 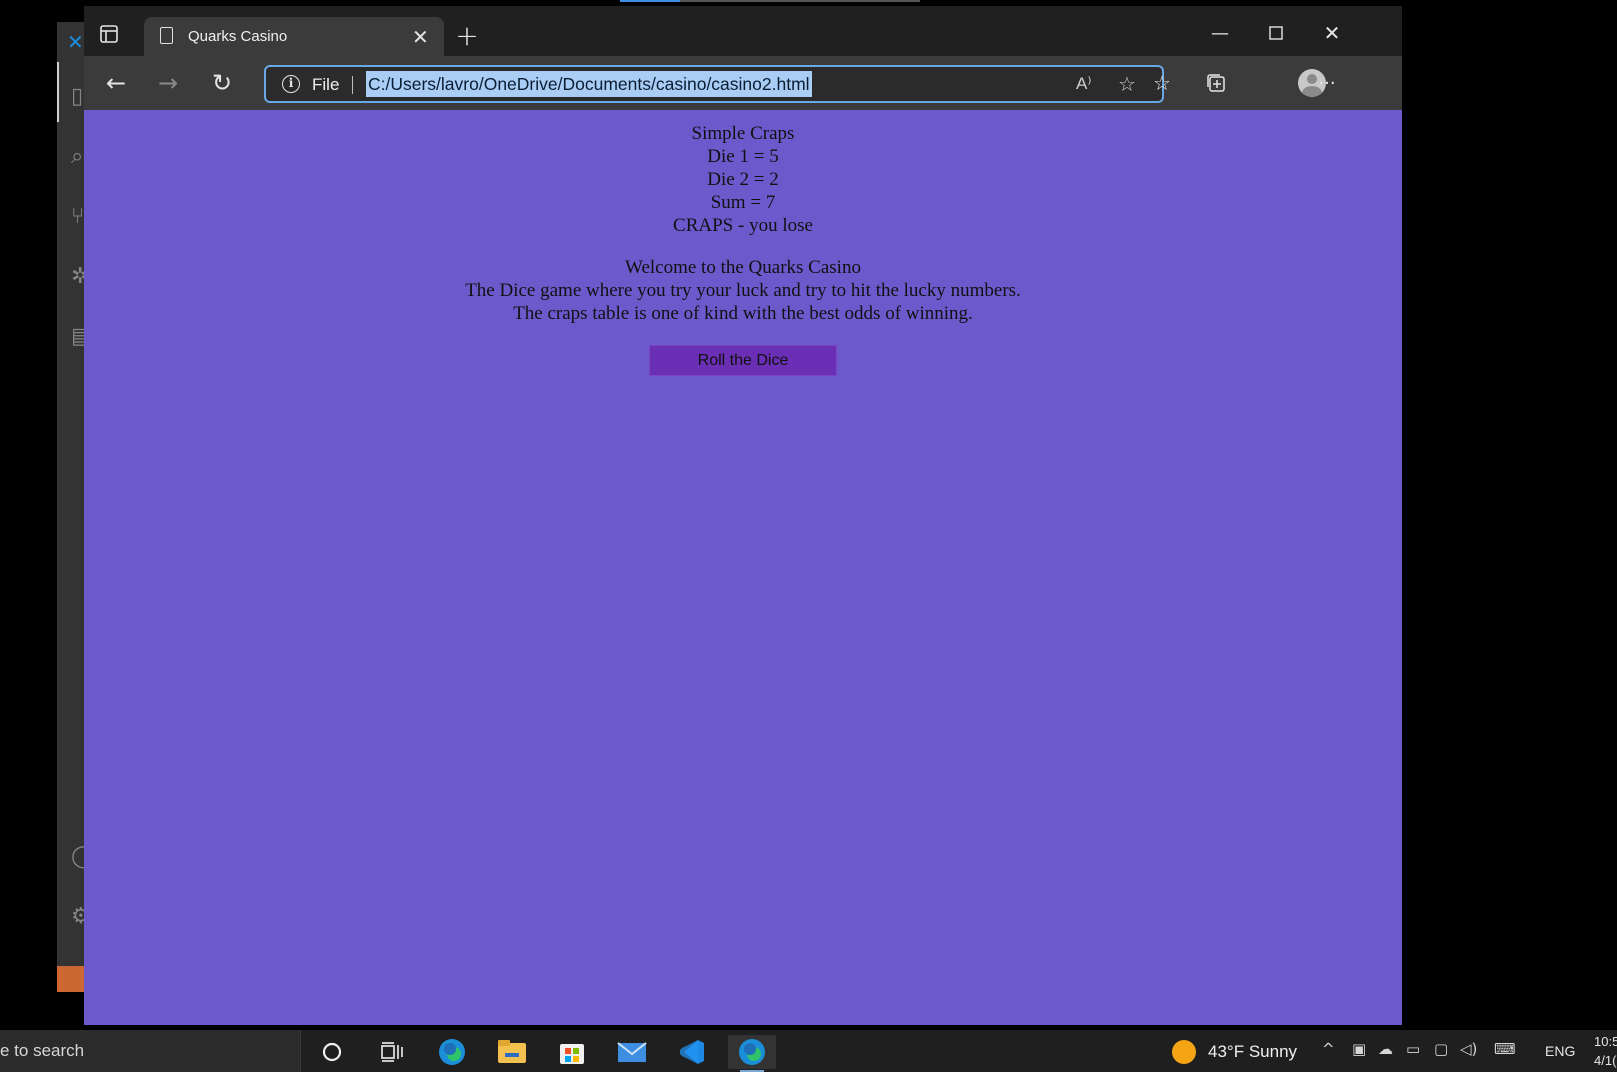 What do you see at coordinates (800, 1) in the screenshot?
I see `background-window-edge` at bounding box center [800, 1].